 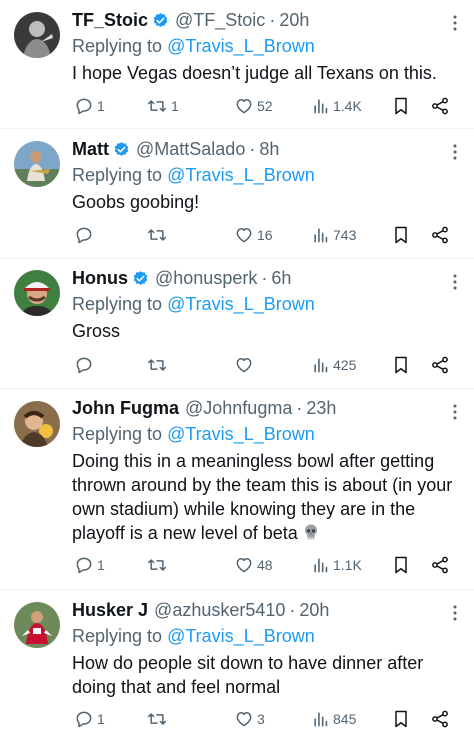 What do you see at coordinates (334, 719) in the screenshot?
I see `views-button: 845` at bounding box center [334, 719].